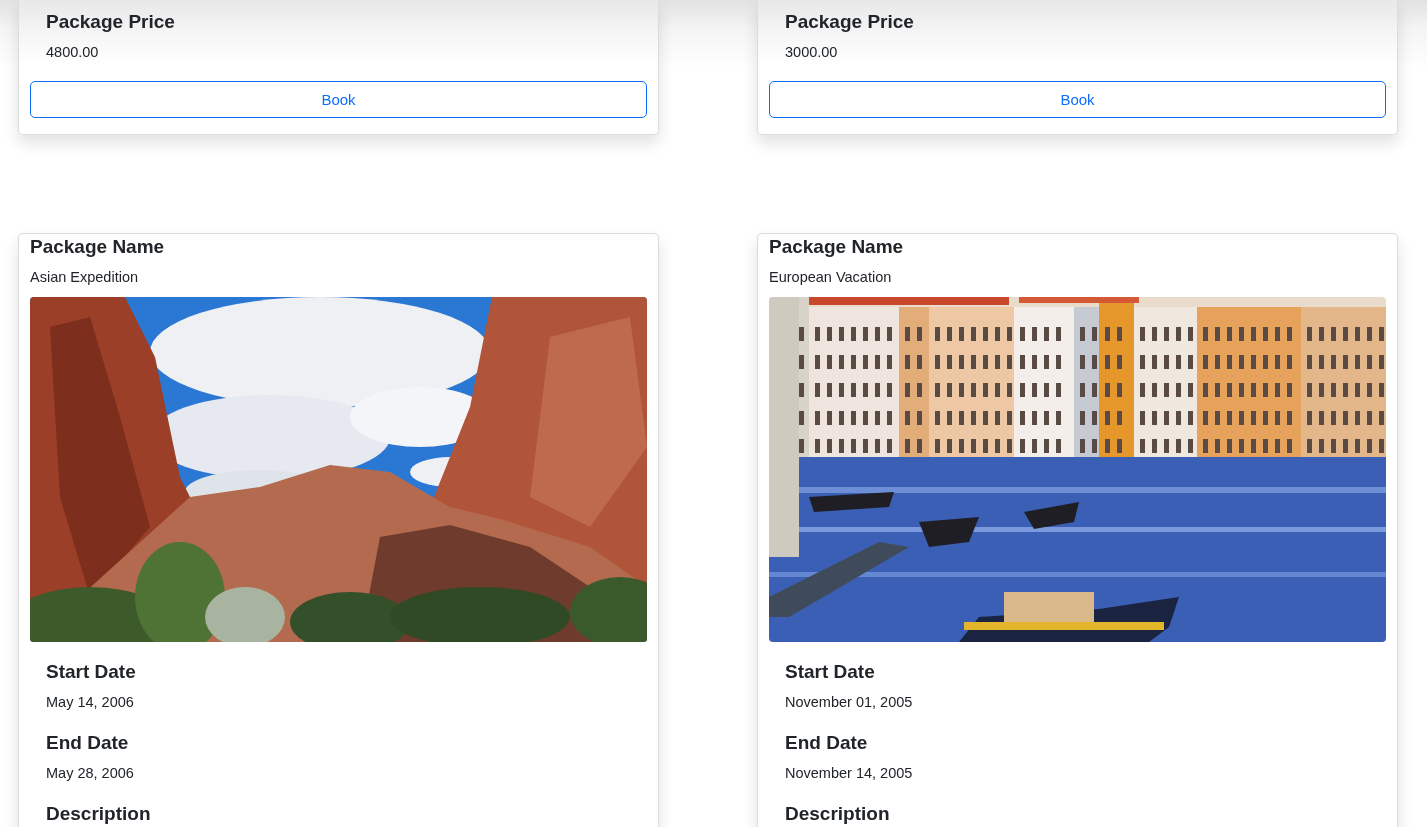  What do you see at coordinates (90, 702) in the screenshot?
I see `field-value: May 14, 2006` at bounding box center [90, 702].